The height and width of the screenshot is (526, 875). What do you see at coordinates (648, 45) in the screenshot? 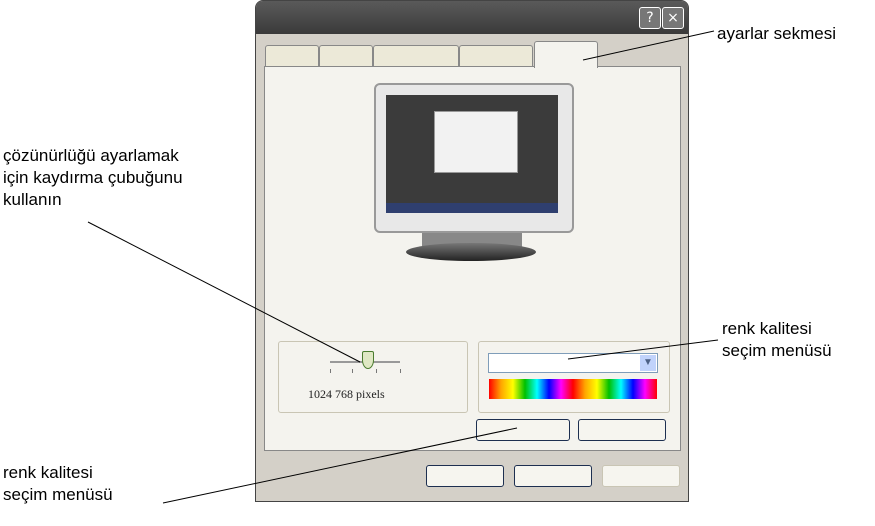
I see `settings-tab-leader` at bounding box center [648, 45].